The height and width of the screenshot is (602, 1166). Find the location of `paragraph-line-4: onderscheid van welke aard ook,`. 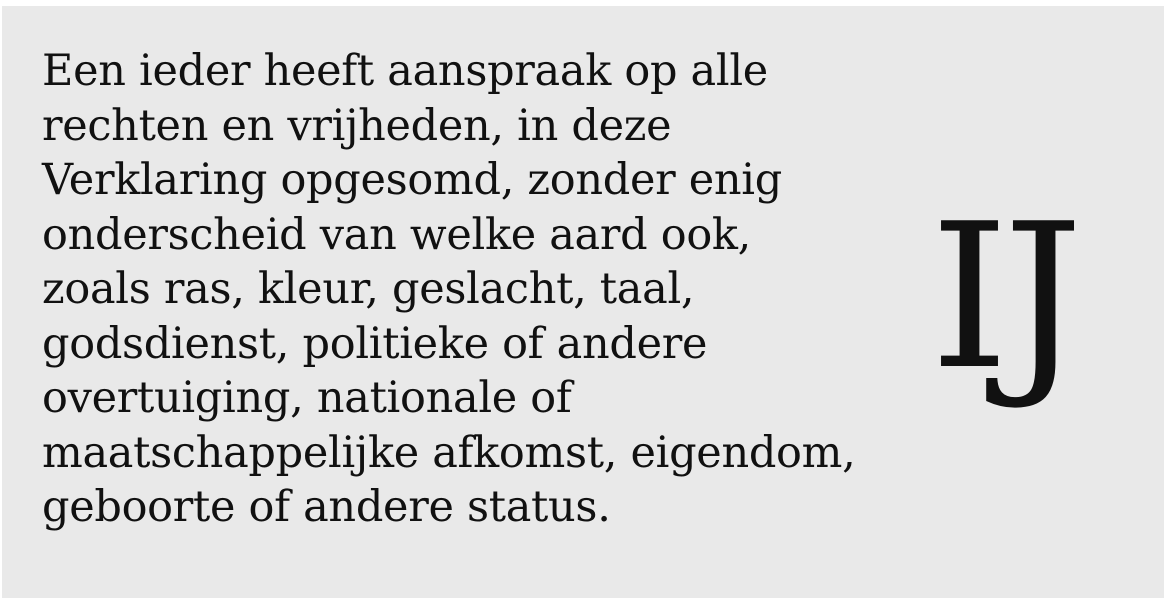

paragraph-line-4: onderscheid van welke aard ook, is located at coordinates (397, 234).